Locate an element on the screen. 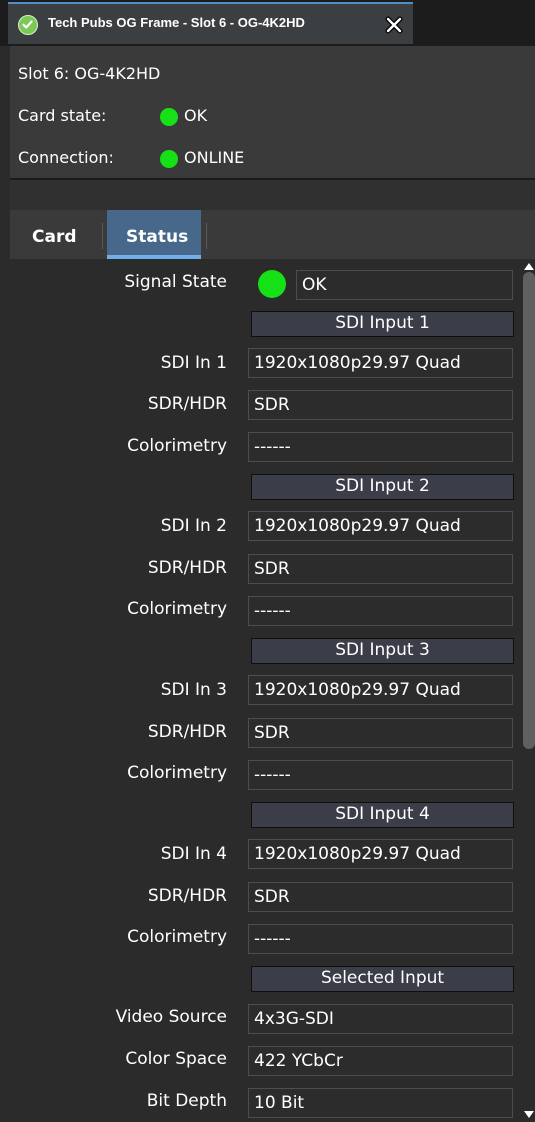 This screenshot has height=1122, width=535. scroll-up-arrow-icon is located at coordinates (529, 266).